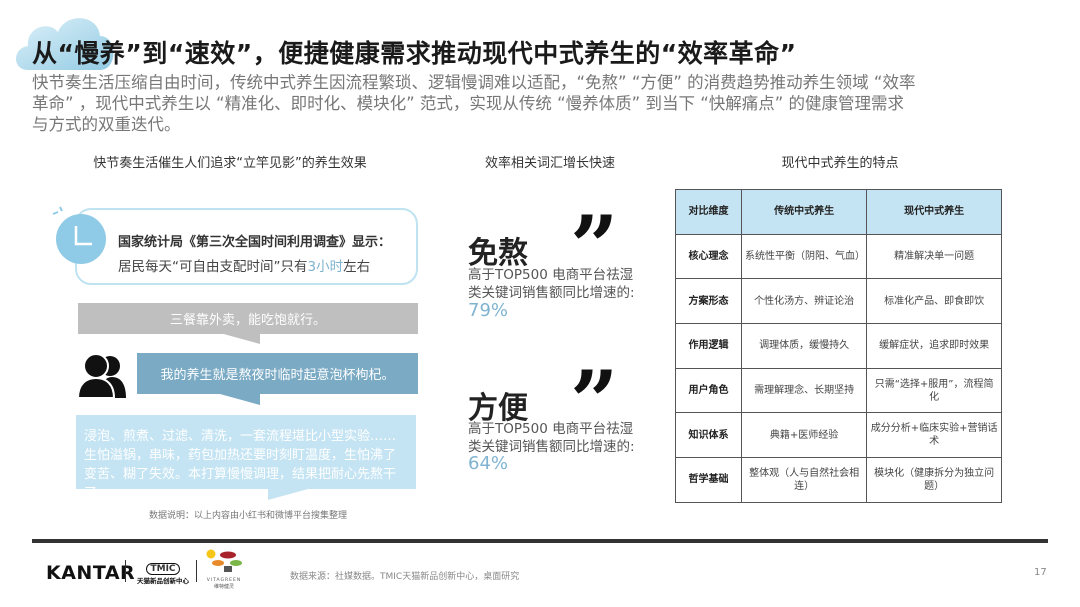  What do you see at coordinates (405, 577) in the screenshot?
I see `data-source: 数据来源：社媒数据。TMIC天猫新品创新中心，桌面研究` at bounding box center [405, 577].